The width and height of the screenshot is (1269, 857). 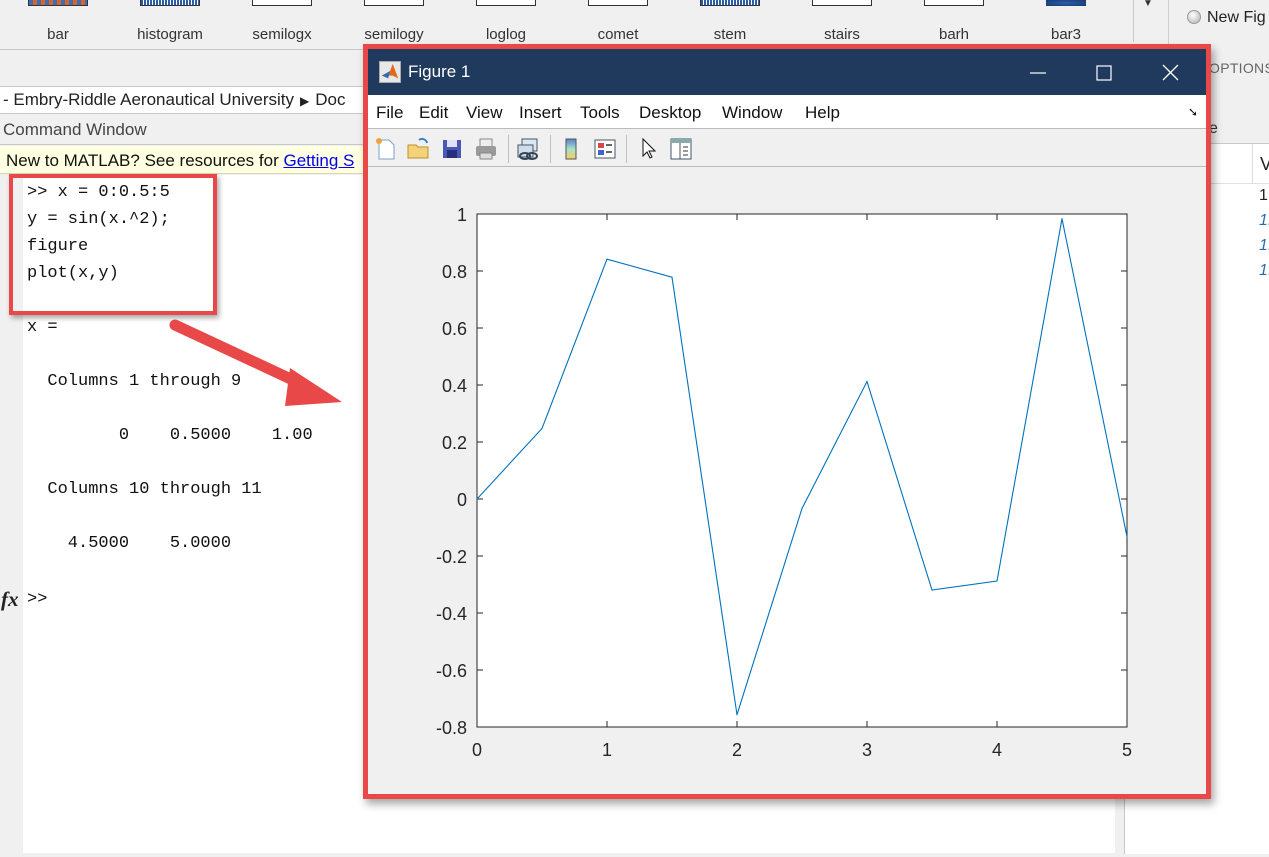 I want to click on command-output-line: Columns 10 through 11, so click(x=144, y=489).